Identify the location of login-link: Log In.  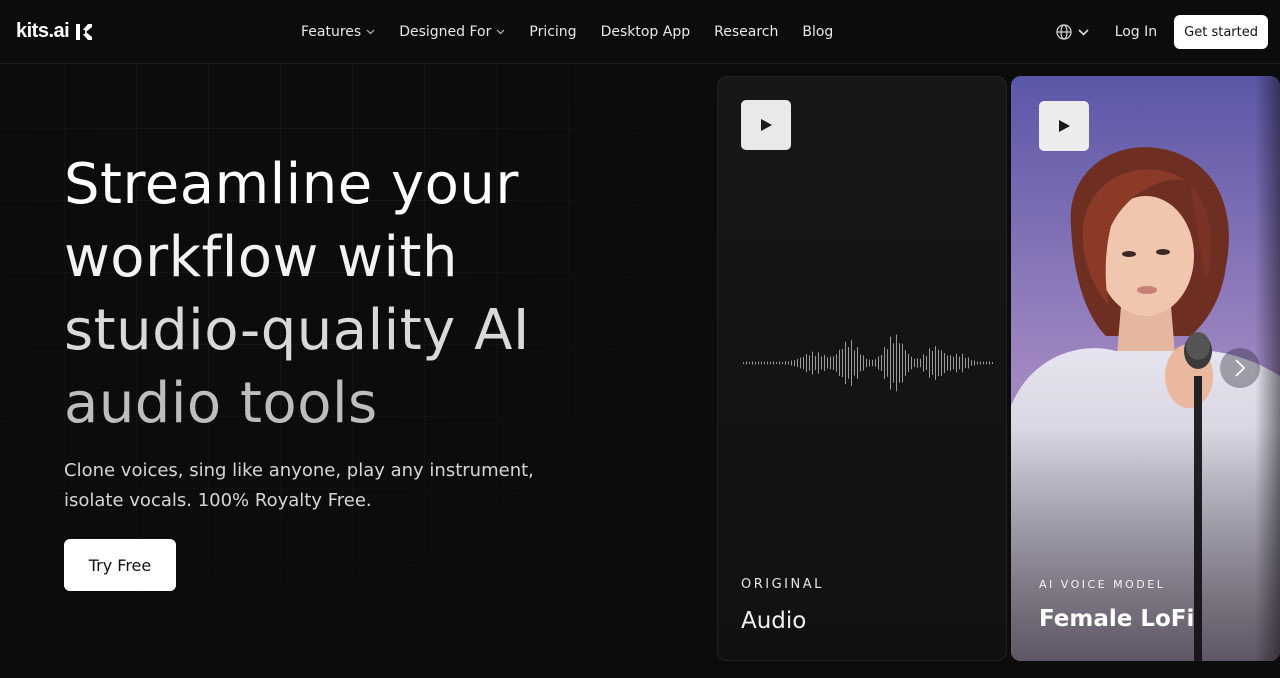
(1136, 32).